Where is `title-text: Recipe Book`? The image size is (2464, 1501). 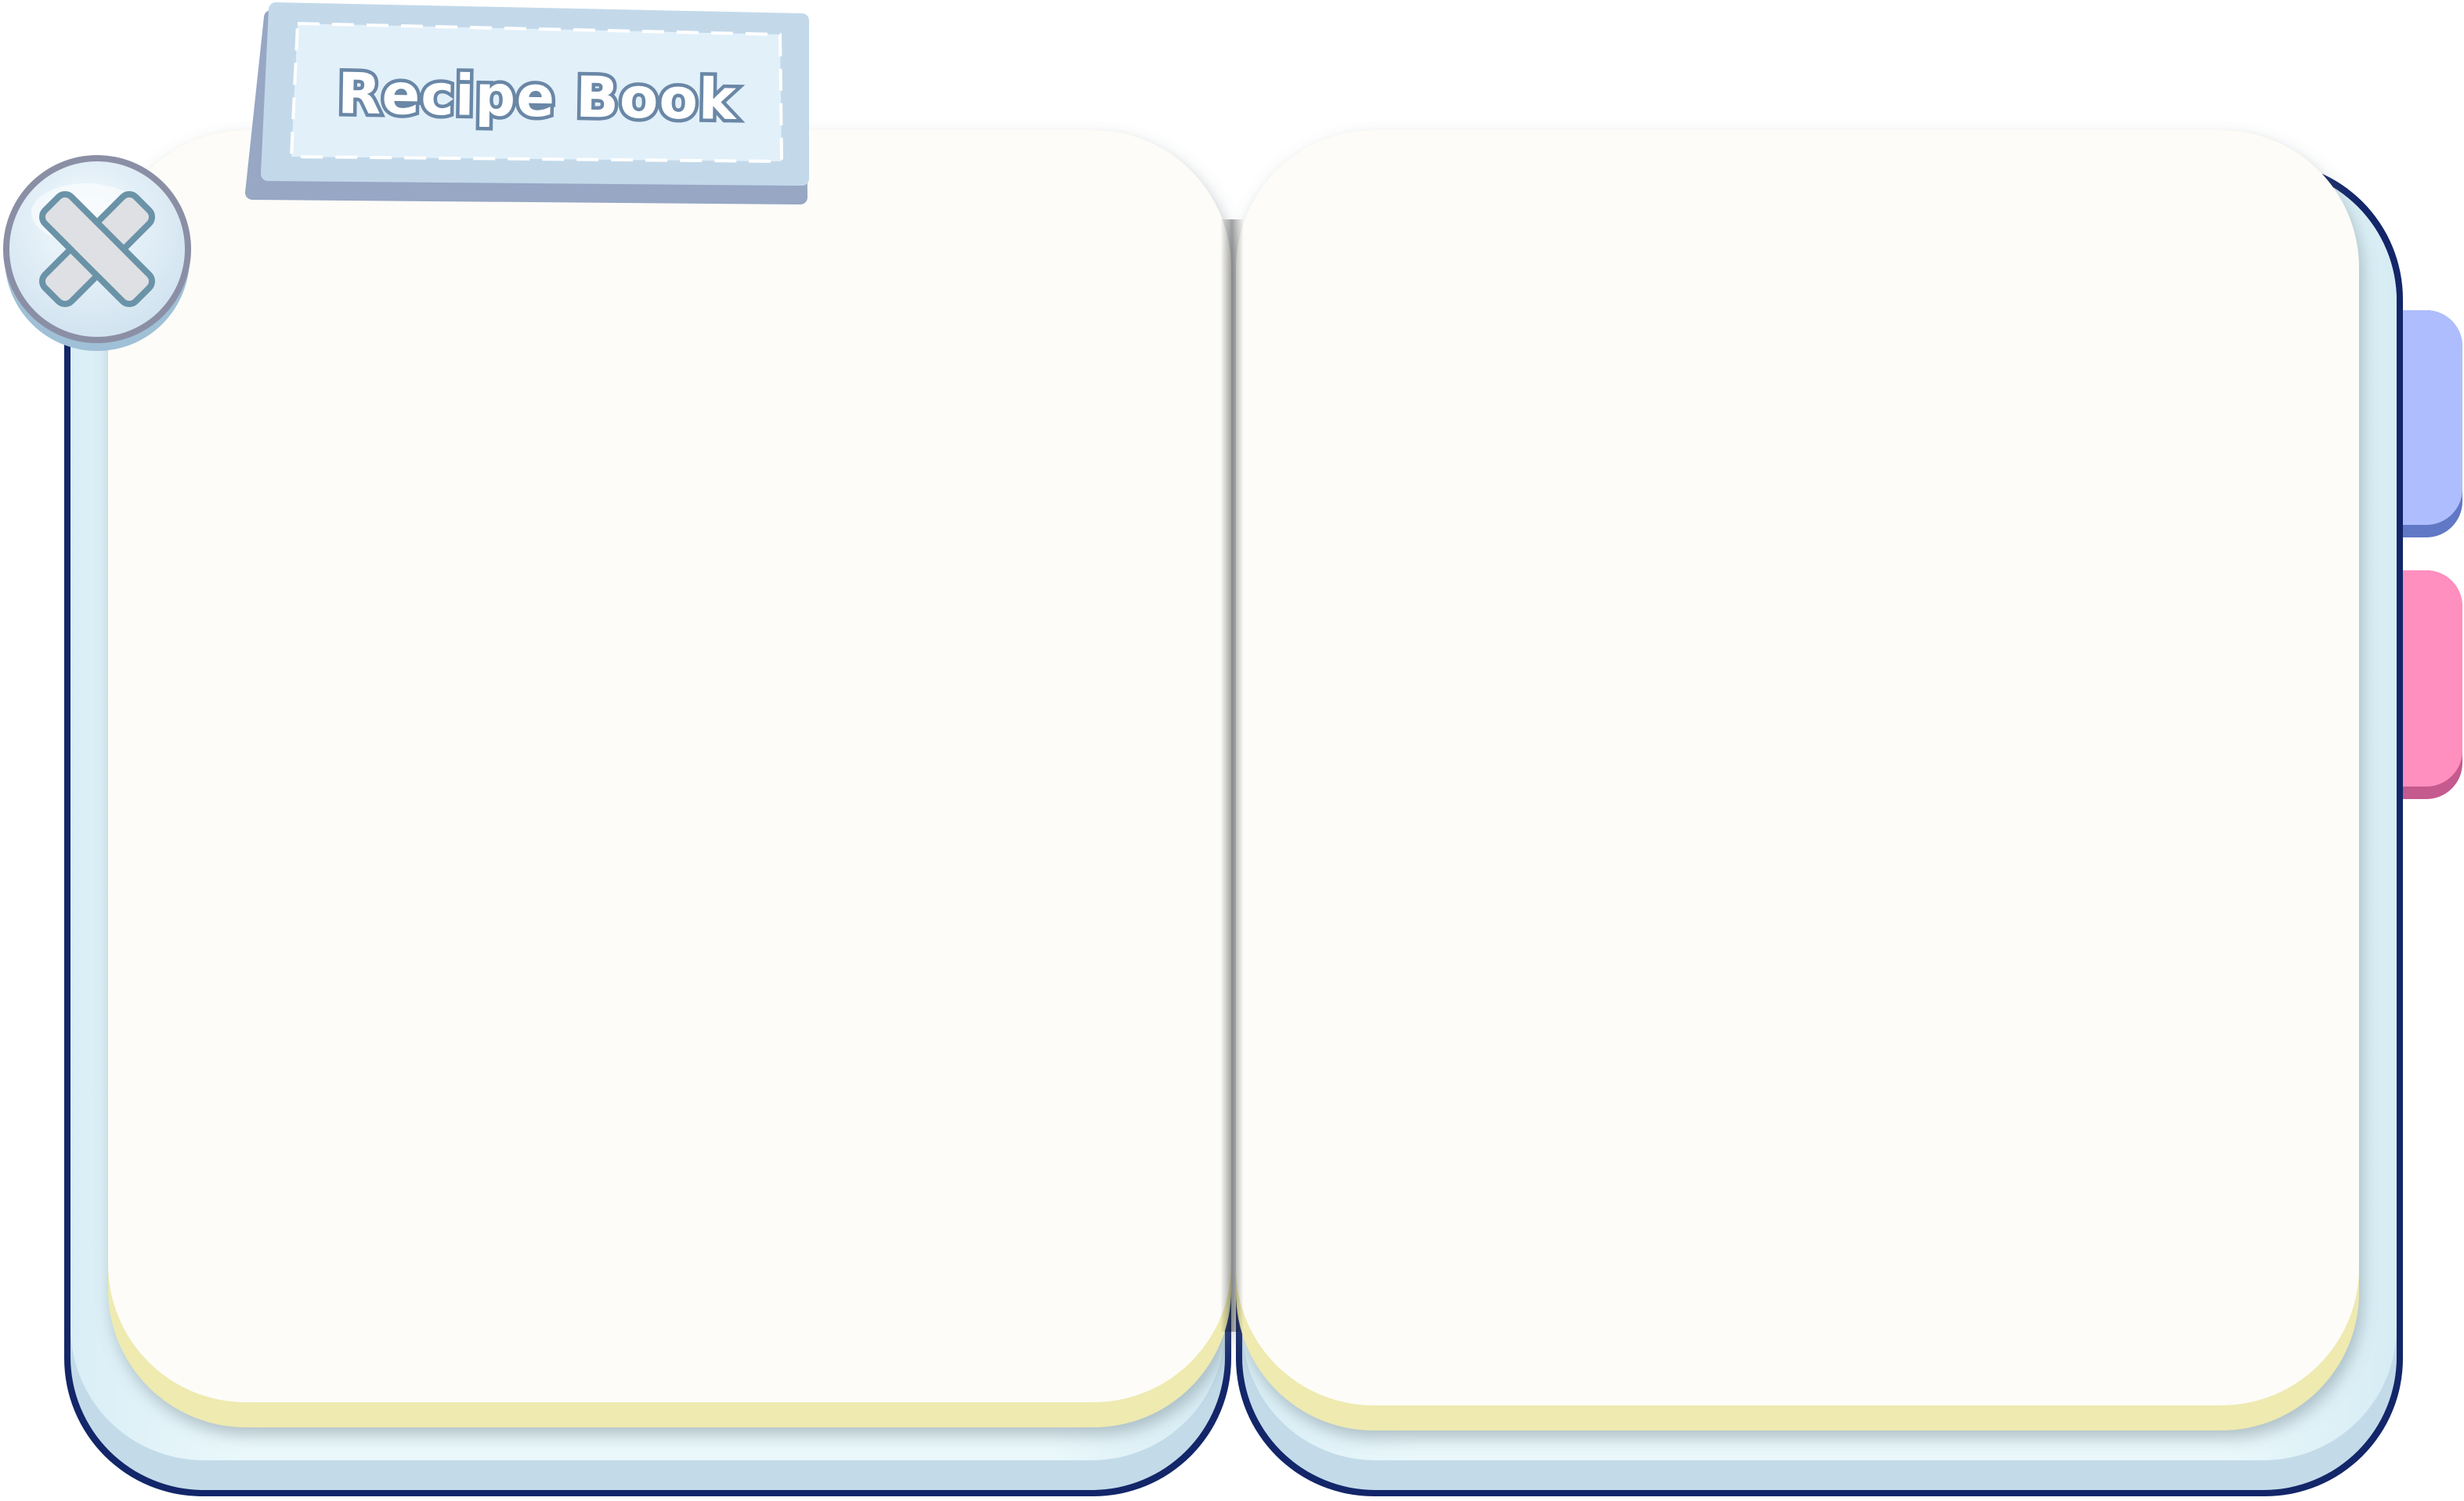
title-text: Recipe Book is located at coordinates (537, 96).